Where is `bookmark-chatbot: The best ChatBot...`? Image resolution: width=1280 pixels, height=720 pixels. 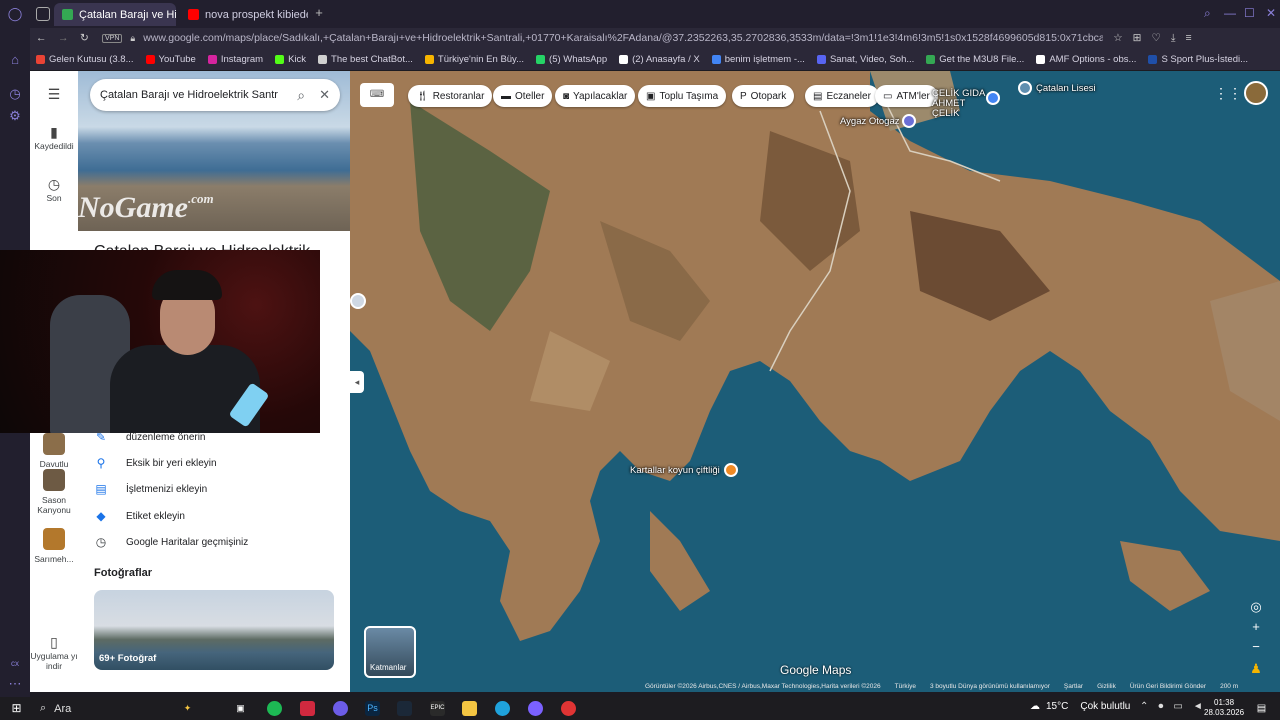
bookmark-chatbot: The best ChatBot... is located at coordinates (365, 59).